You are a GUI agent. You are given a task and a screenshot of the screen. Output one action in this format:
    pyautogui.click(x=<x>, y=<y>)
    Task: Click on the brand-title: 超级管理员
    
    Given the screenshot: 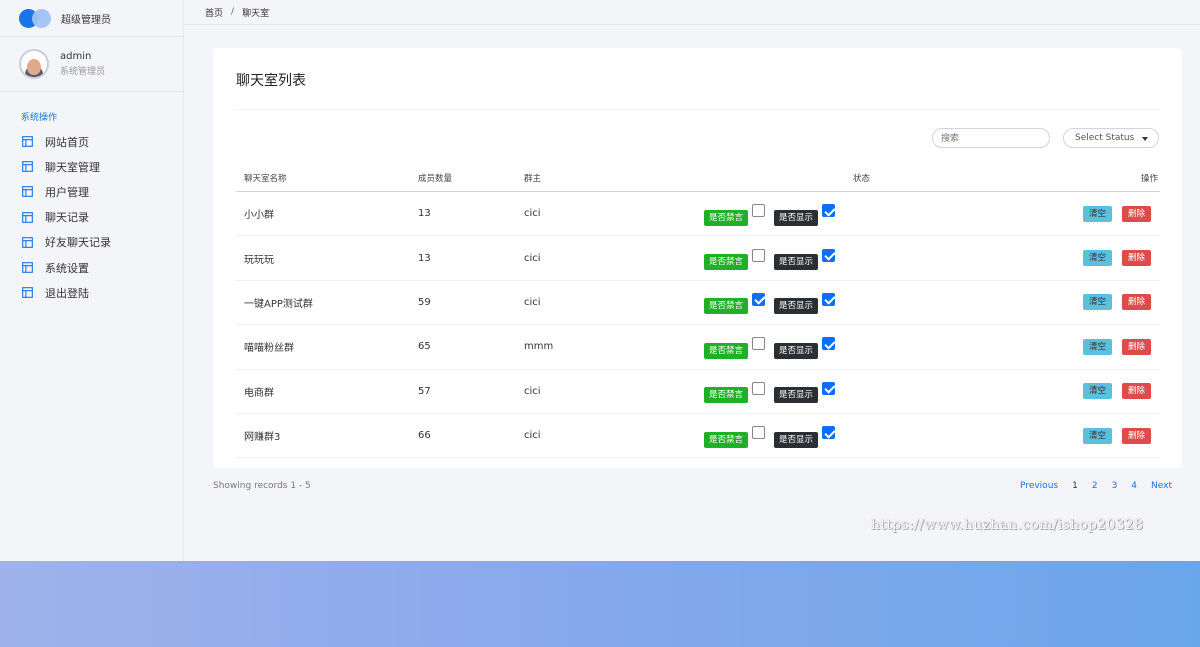 What is the action you would take?
    pyautogui.click(x=86, y=20)
    